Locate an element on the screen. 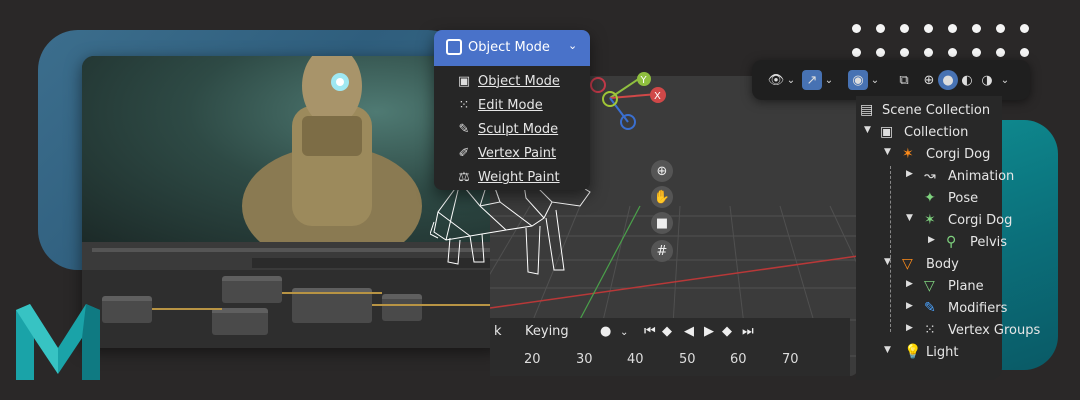  mode-item-sculpt: ✎ Sculpt Mode is located at coordinates (512, 130).